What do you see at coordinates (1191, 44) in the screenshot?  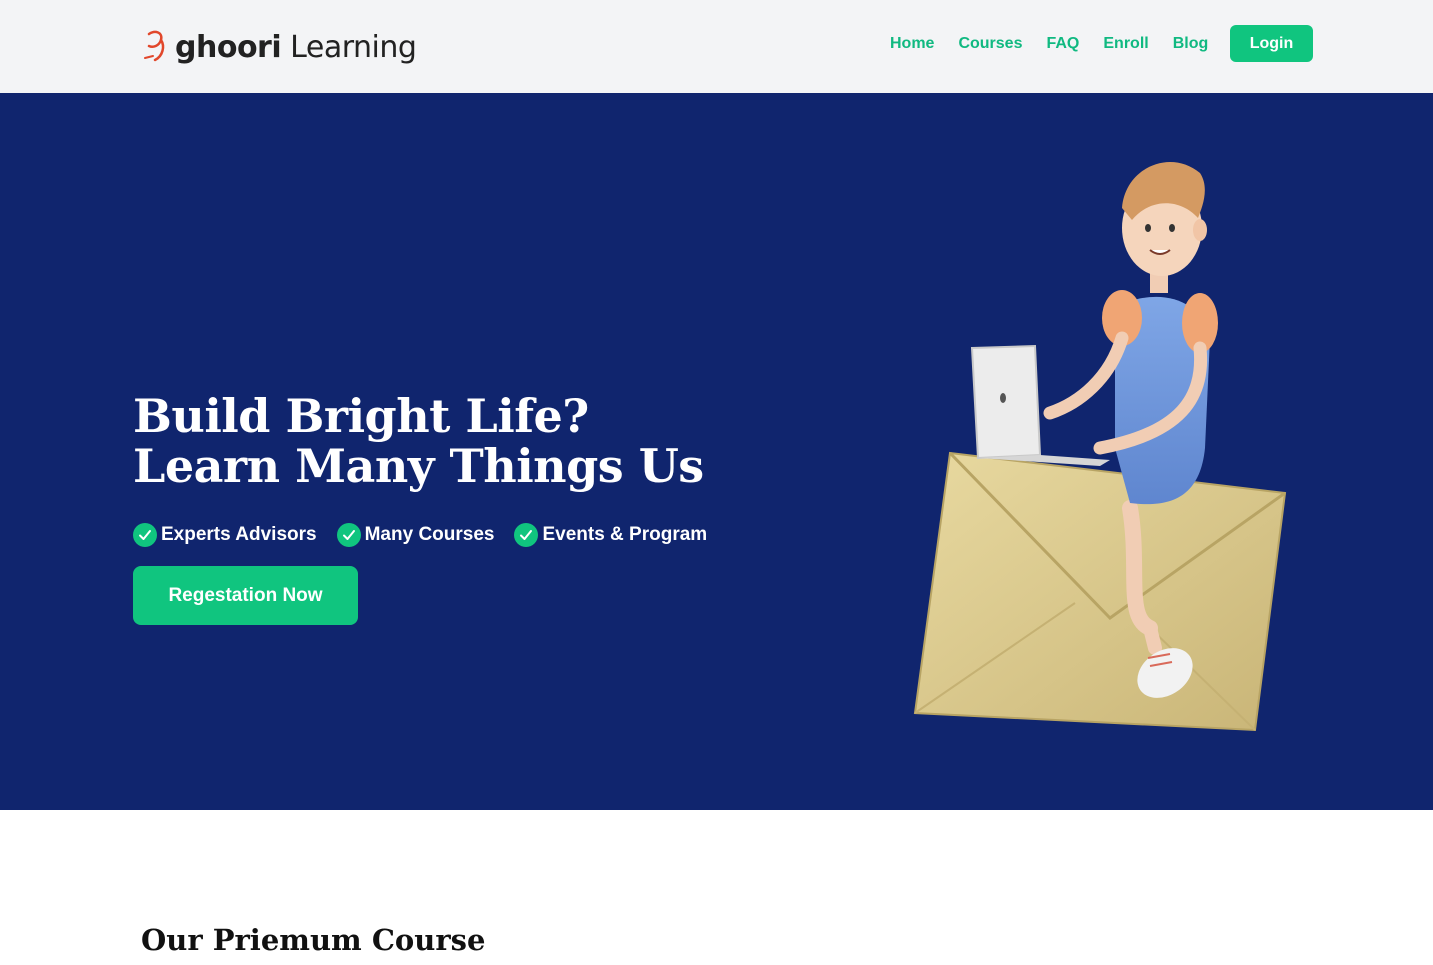 I see `nav-link-blog: Blog` at bounding box center [1191, 44].